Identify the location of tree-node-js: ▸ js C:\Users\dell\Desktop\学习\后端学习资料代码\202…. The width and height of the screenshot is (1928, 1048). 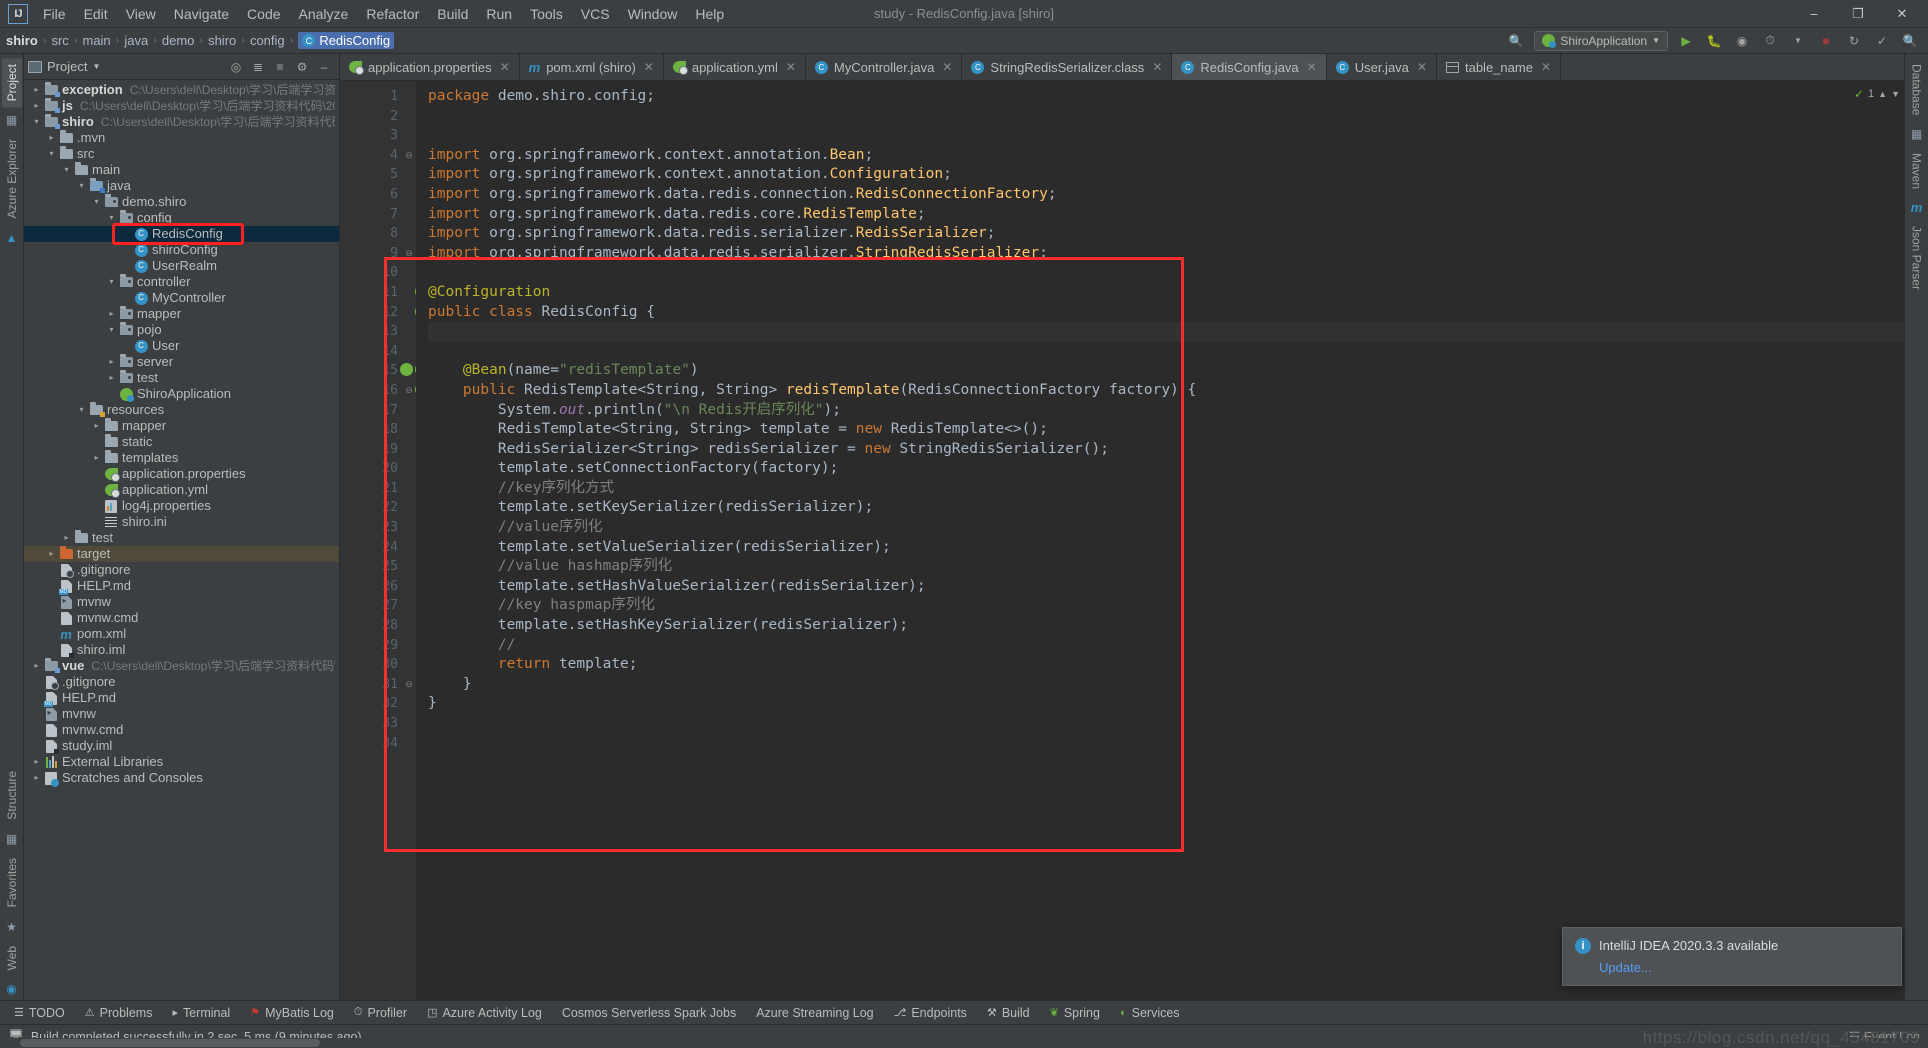
(181, 106).